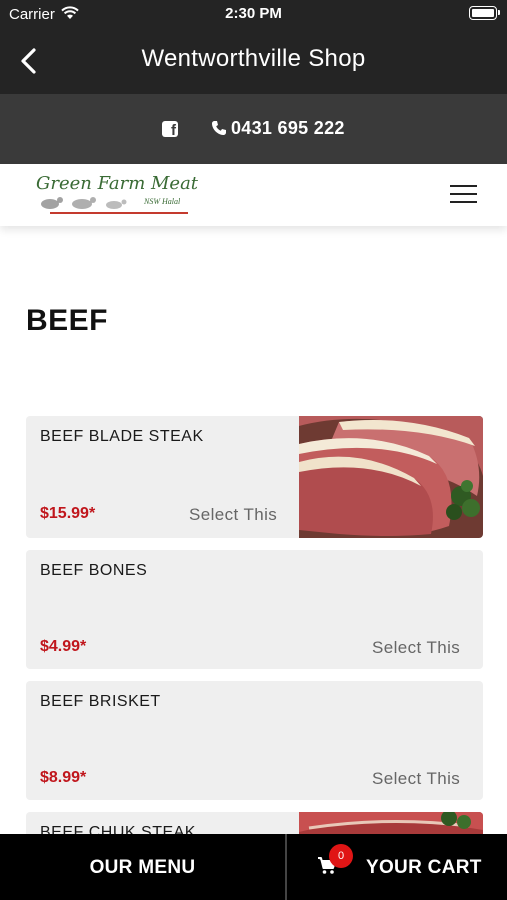 This screenshot has height=900, width=507. I want to click on logo-animals-icon, so click(84, 203).